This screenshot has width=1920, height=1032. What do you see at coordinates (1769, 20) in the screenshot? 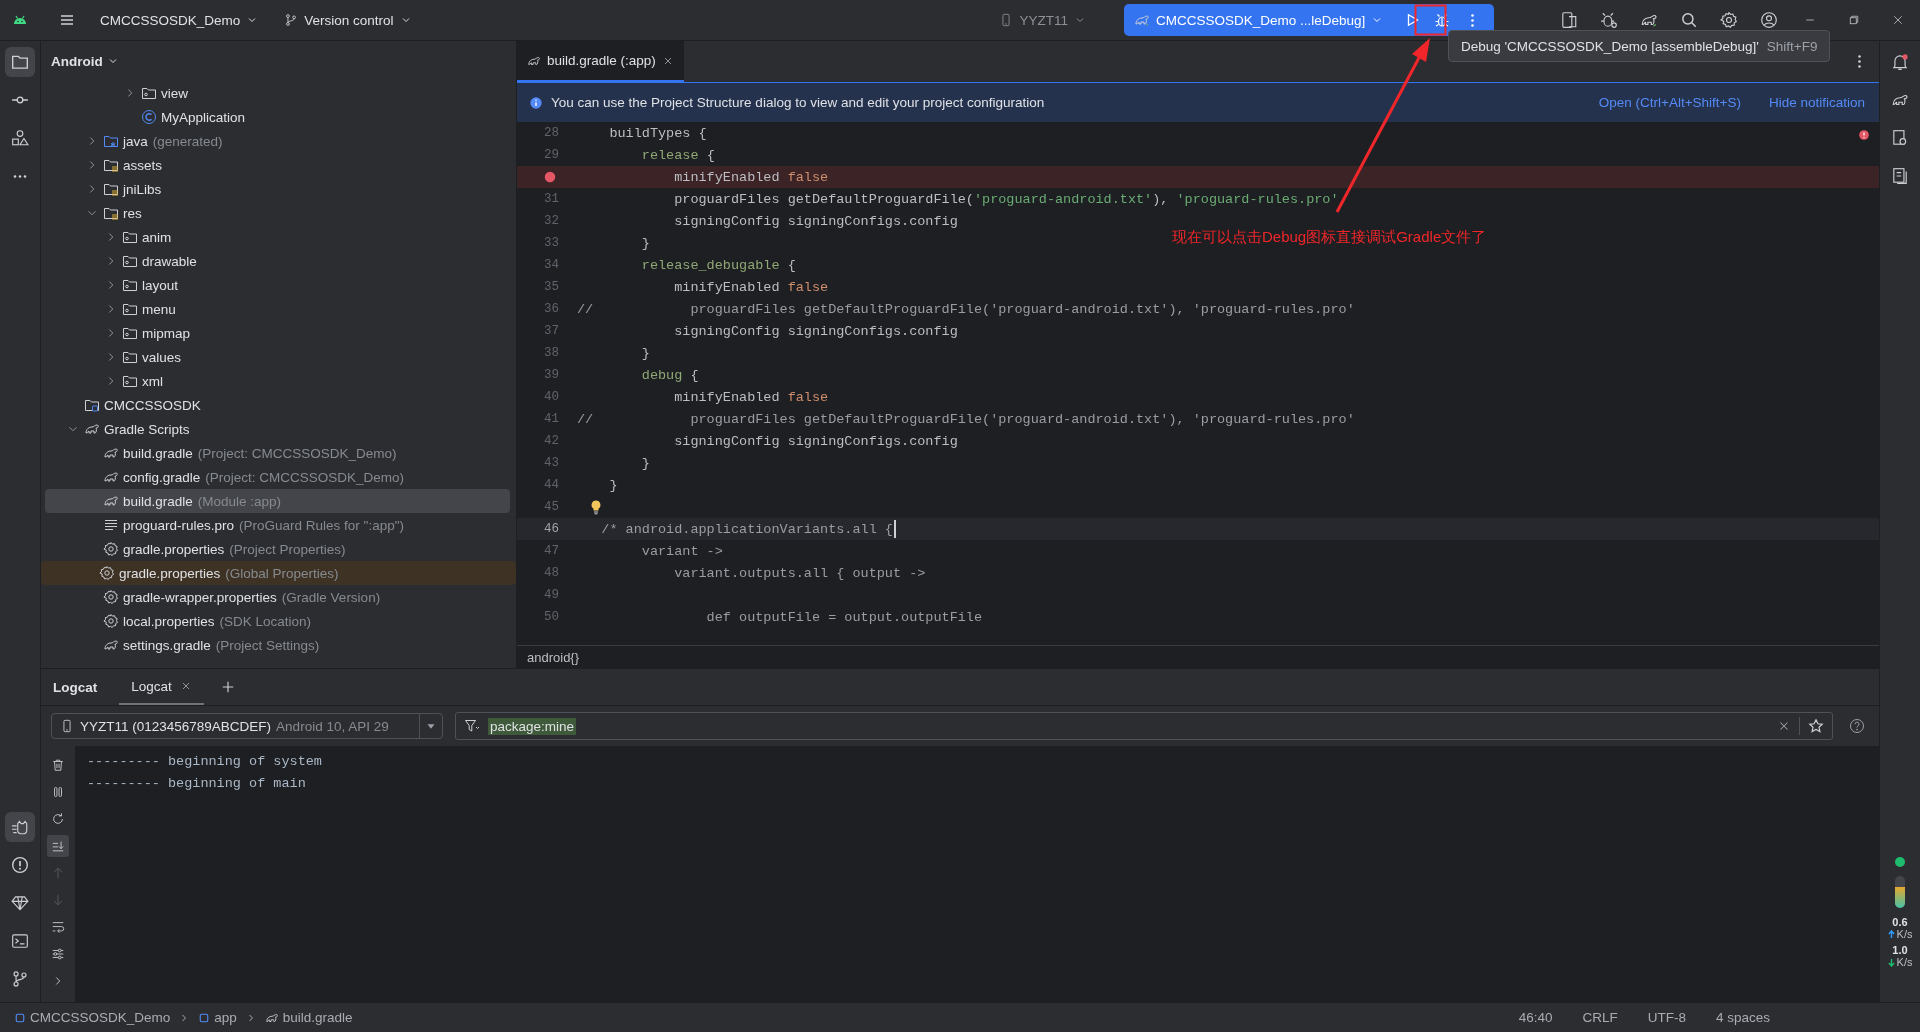
I see `person-icon` at bounding box center [1769, 20].